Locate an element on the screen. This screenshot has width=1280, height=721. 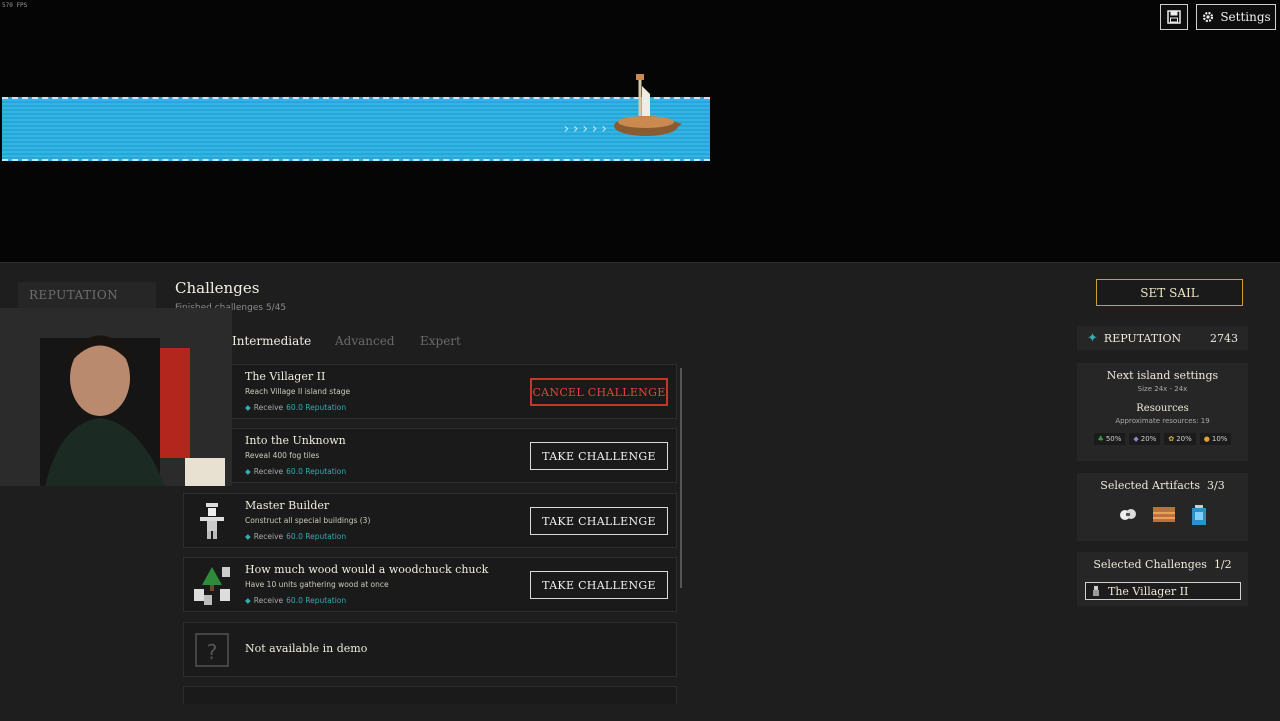
reputation-tab: REPUTATION is located at coordinates (87, 295).